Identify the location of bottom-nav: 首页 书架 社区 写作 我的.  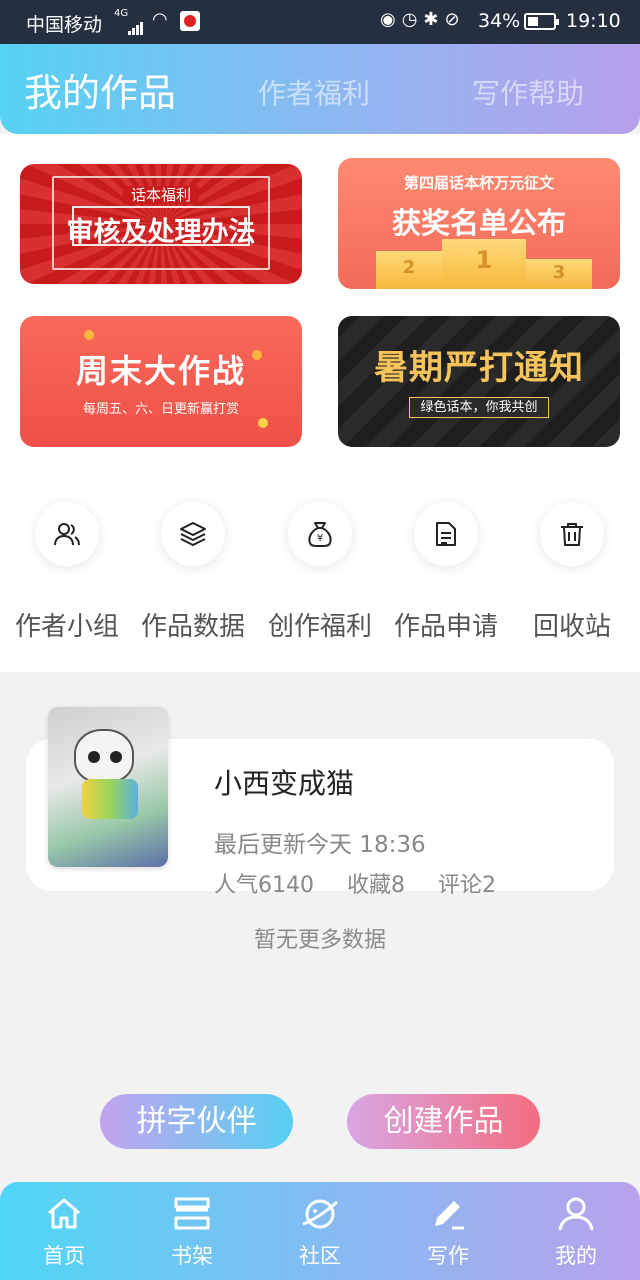
(320, 1231).